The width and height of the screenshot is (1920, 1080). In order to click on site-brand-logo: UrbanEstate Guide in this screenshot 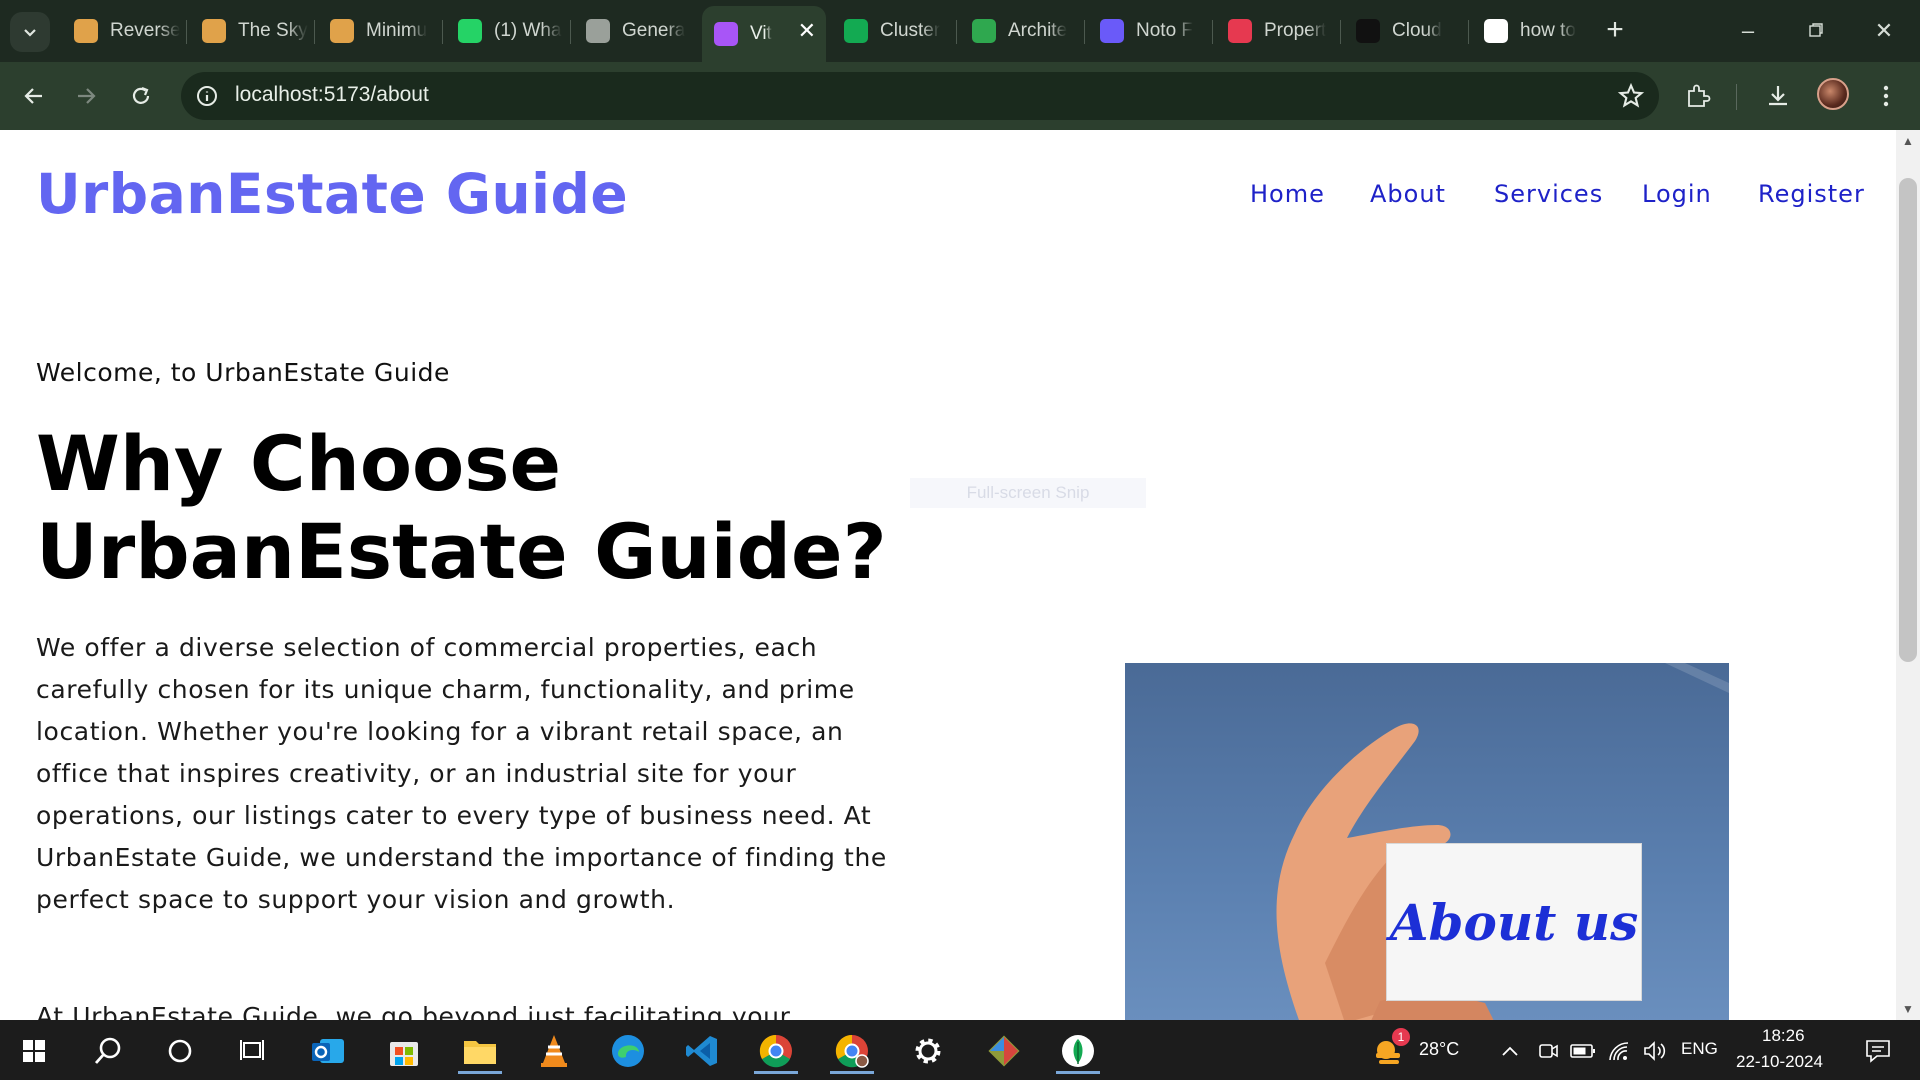, I will do `click(332, 194)`.